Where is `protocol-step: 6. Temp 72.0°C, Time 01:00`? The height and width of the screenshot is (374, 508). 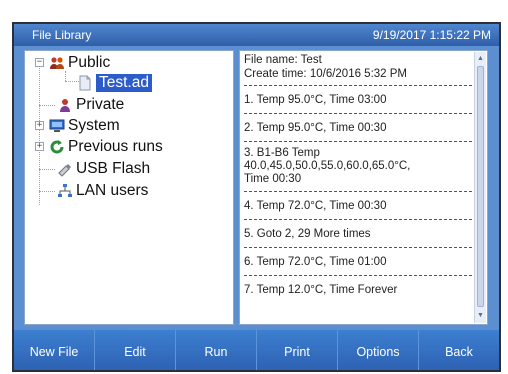
protocol-step: 6. Temp 72.0°C, Time 01:00 is located at coordinates (358, 261).